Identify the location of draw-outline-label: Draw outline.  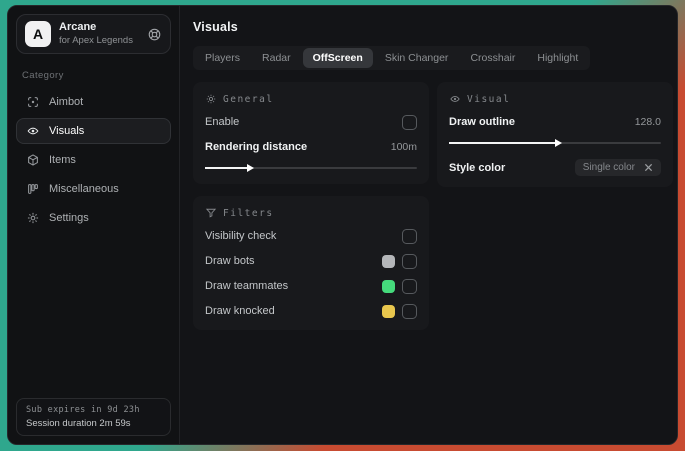
(482, 122).